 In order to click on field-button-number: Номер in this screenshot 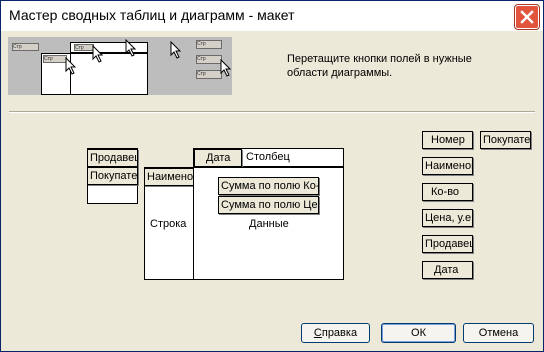, I will do `click(447, 140)`.